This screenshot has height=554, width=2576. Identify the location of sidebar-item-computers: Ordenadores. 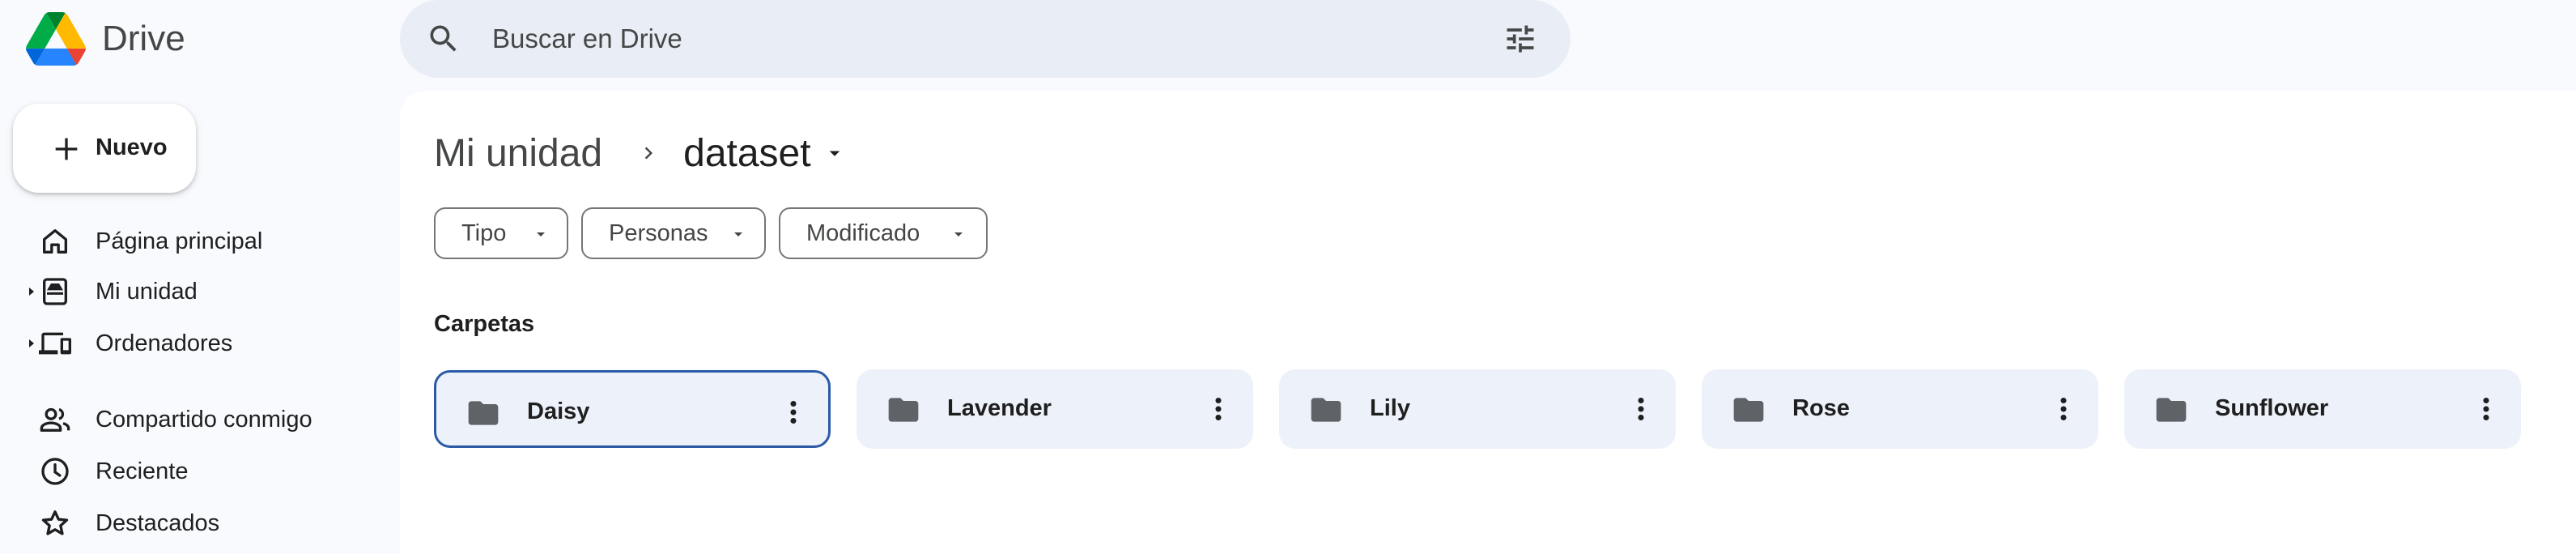
(194, 343).